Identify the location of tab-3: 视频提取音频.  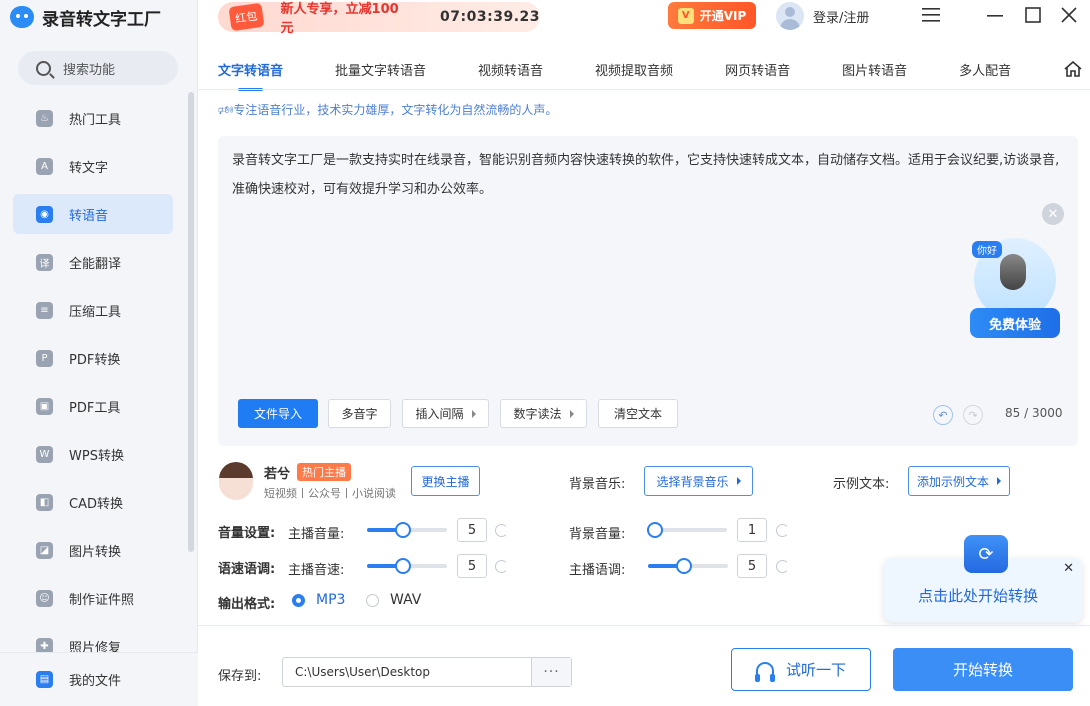
(634, 75).